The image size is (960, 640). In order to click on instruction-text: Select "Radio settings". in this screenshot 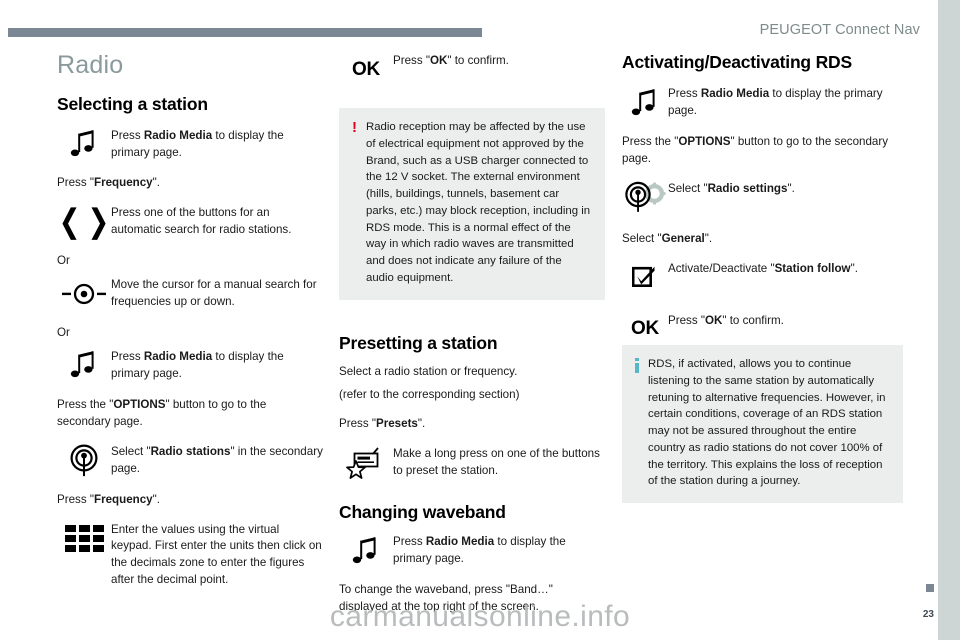, I will do `click(731, 188)`.